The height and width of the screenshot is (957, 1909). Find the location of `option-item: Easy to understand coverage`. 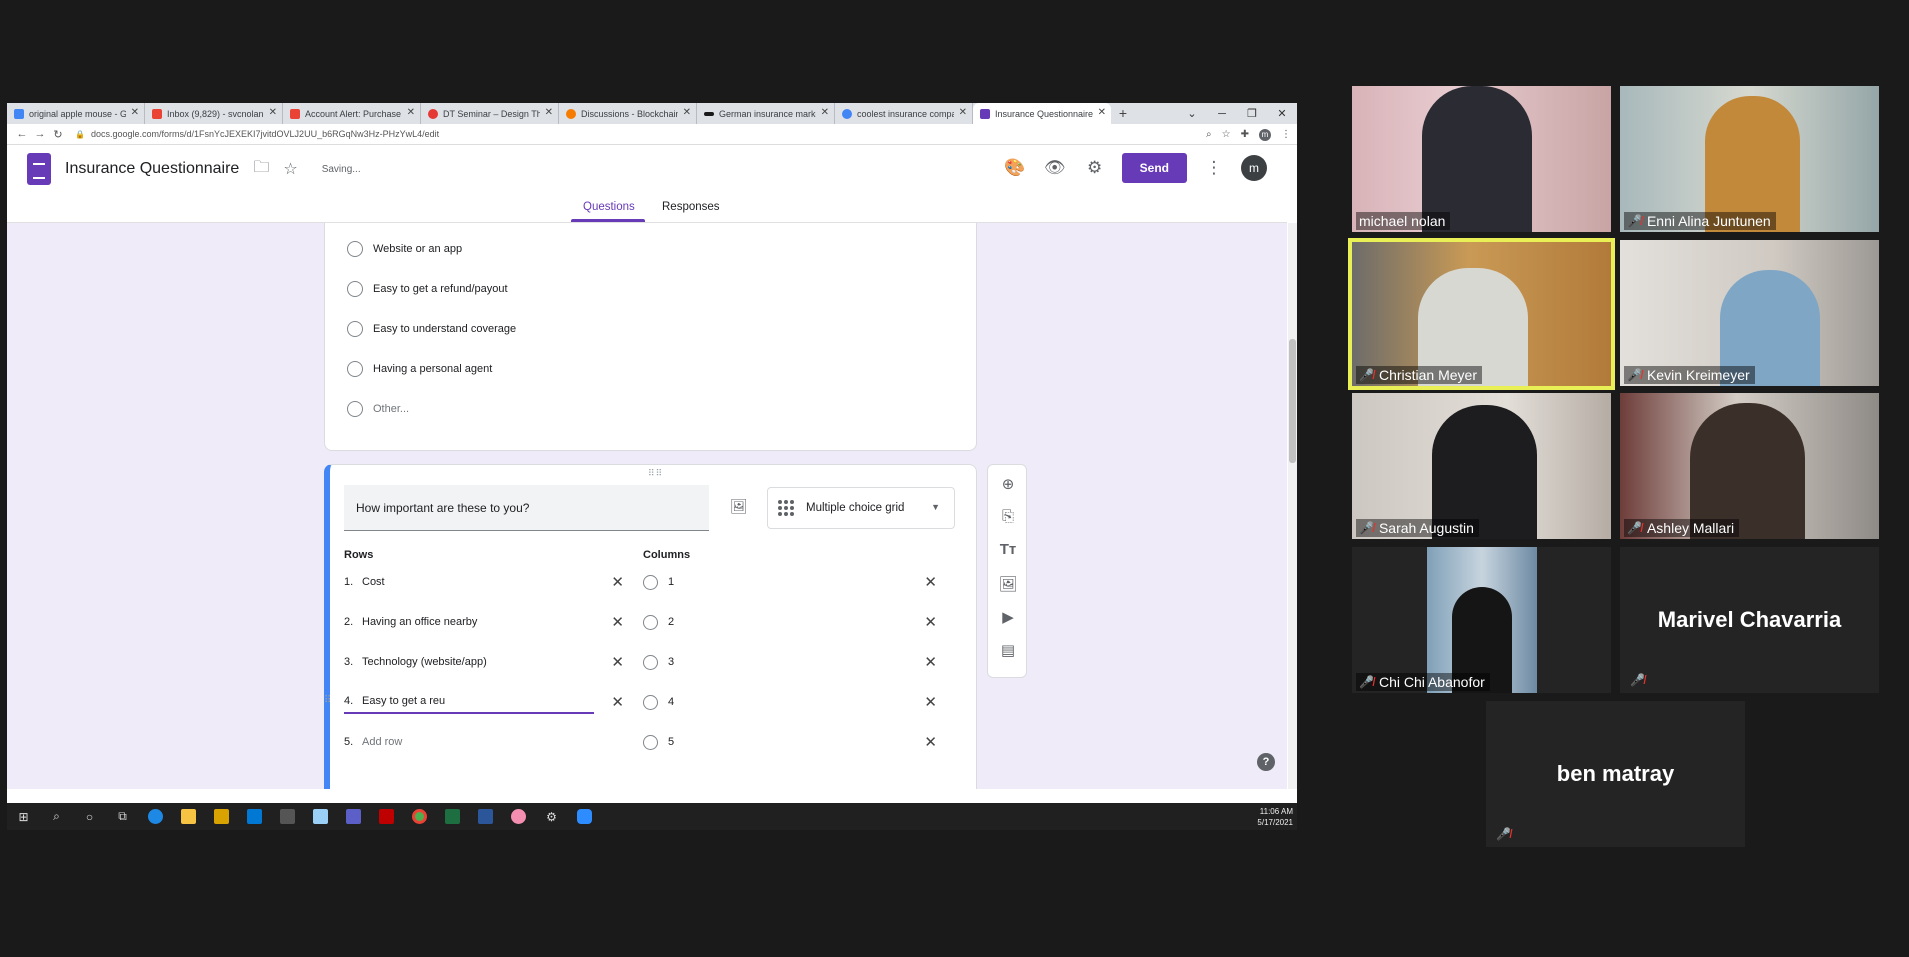

option-item: Easy to understand coverage is located at coordinates (431, 329).